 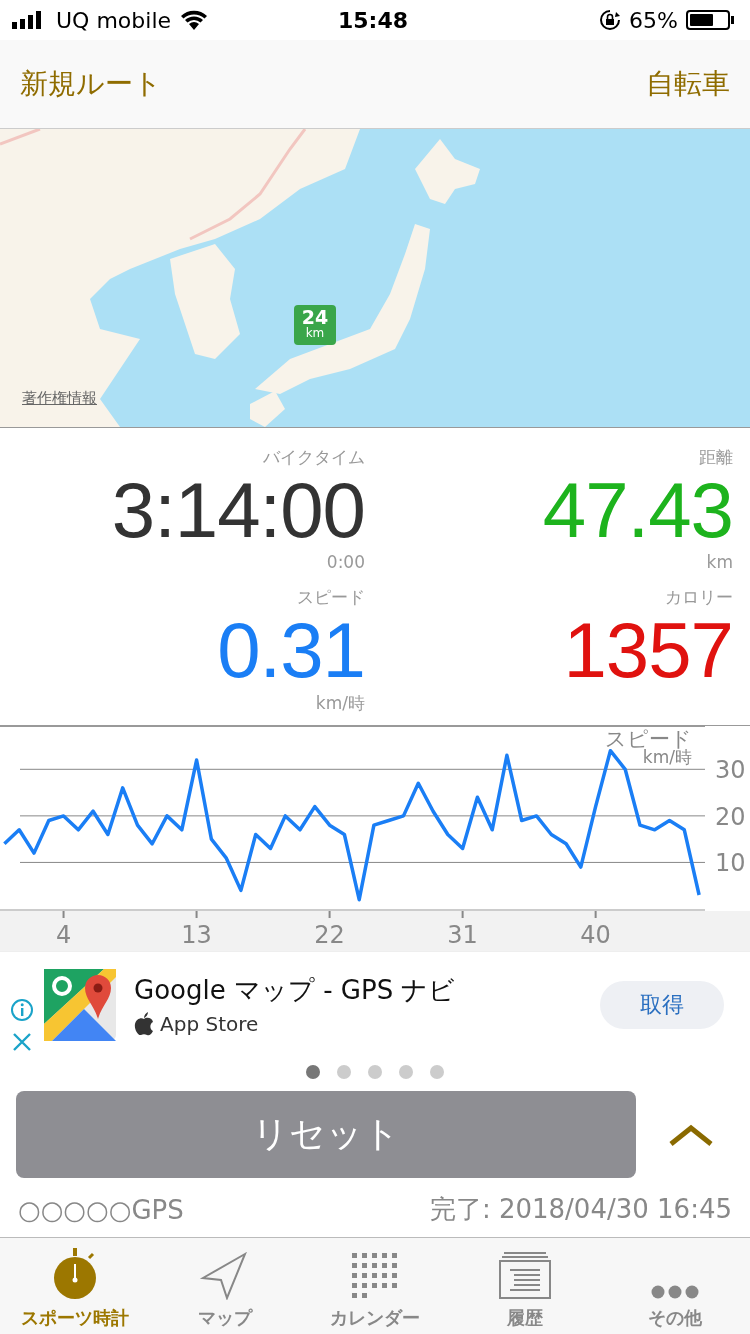 What do you see at coordinates (144, 1024) in the screenshot?
I see `apple-icon` at bounding box center [144, 1024].